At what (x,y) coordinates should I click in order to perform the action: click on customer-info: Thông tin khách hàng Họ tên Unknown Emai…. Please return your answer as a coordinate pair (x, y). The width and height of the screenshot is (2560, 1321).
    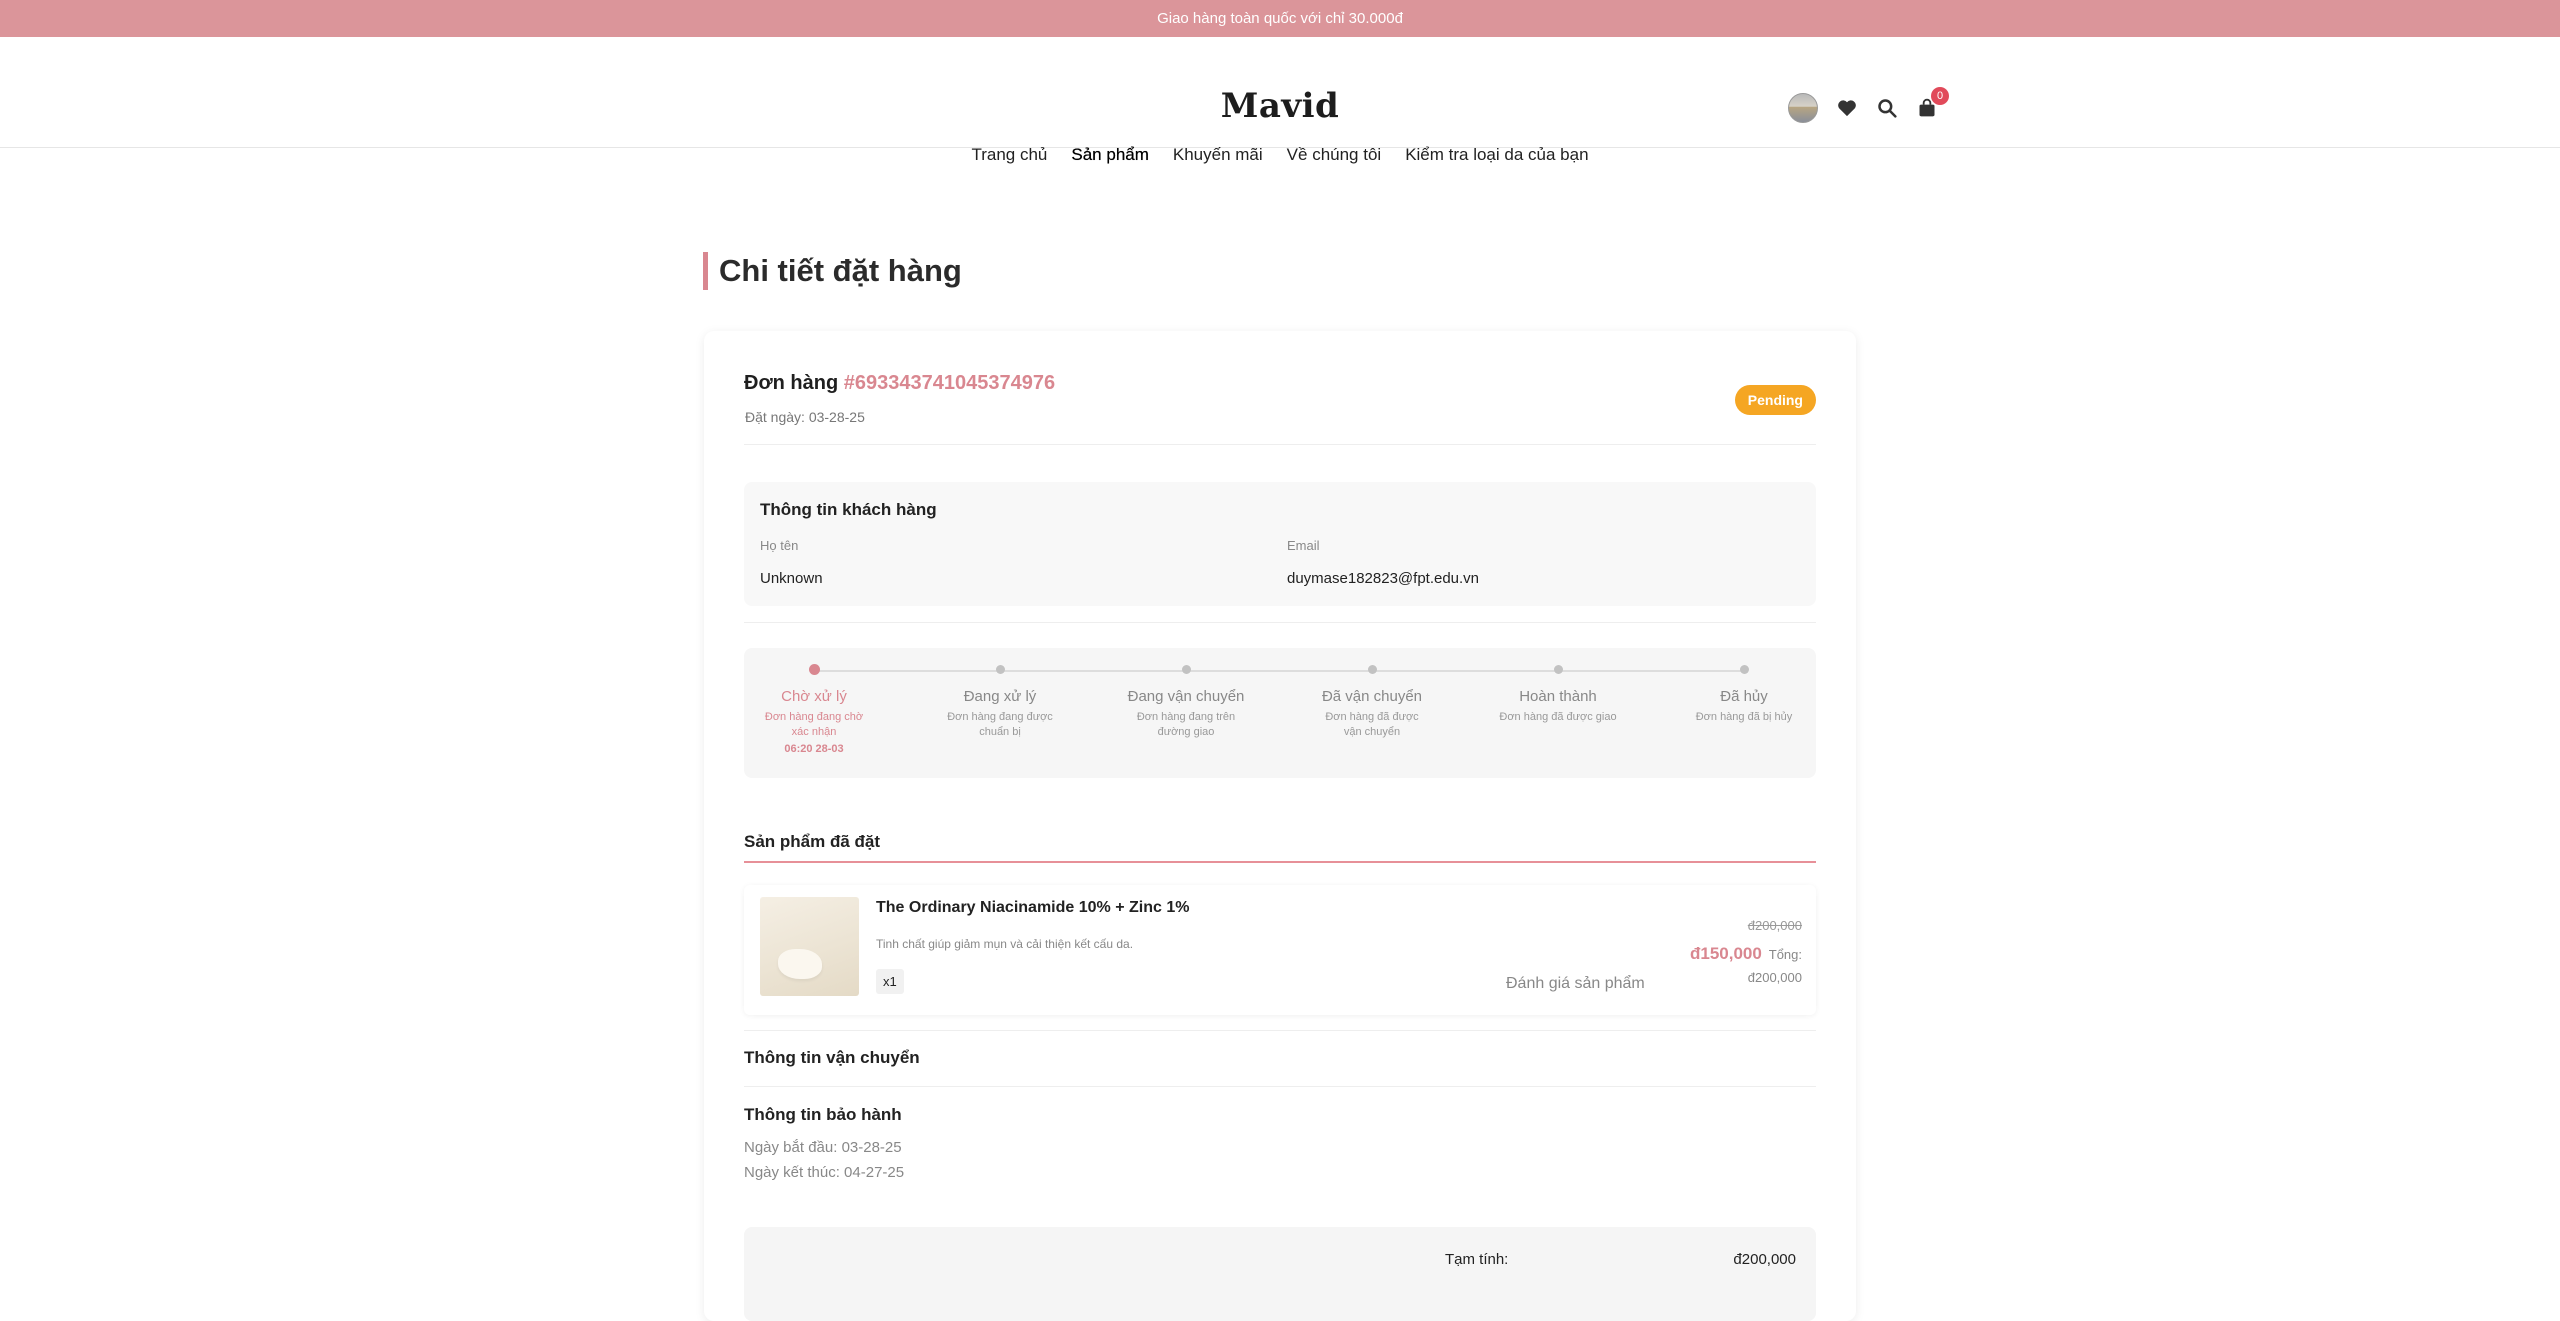
    Looking at the image, I should click on (1280, 544).